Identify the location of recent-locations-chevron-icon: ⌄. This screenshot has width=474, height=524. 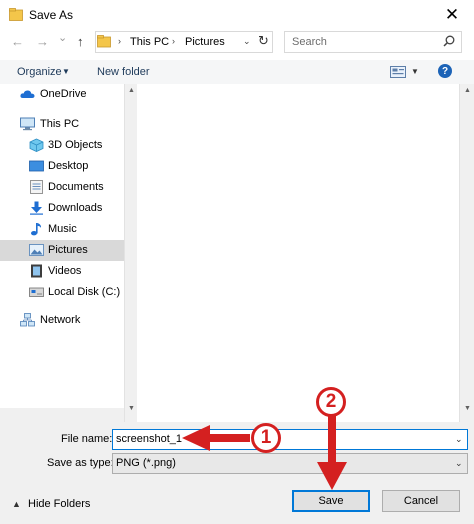
(62, 37).